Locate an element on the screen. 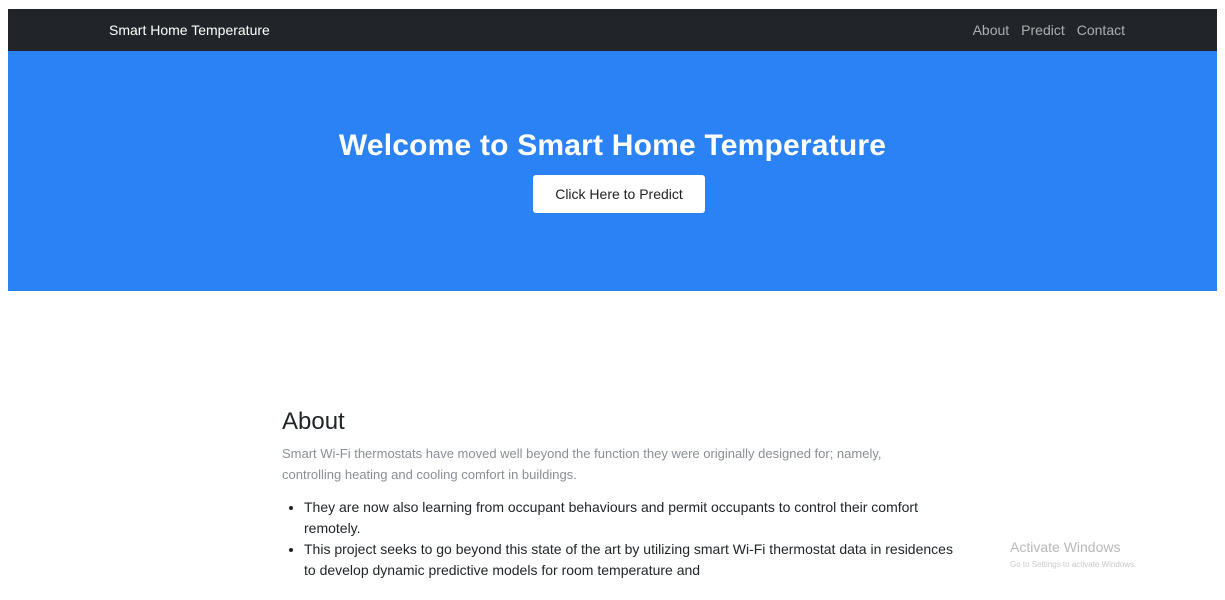 This screenshot has height=600, width=1225. about-title: About is located at coordinates (313, 421).